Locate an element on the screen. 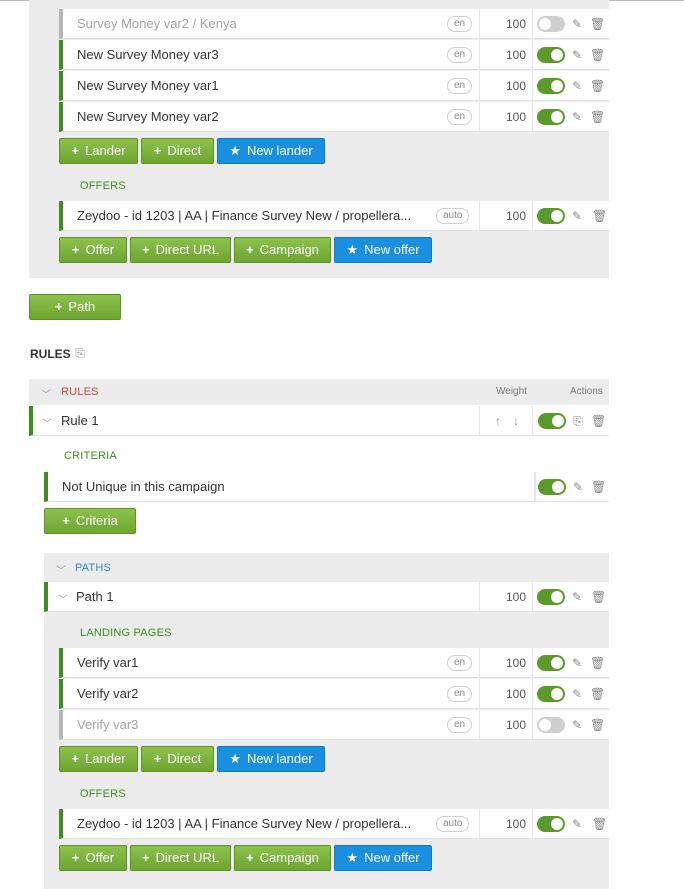 Image resolution: width=684 pixels, height=889 pixels. criteria-label: CRITERIA is located at coordinates (90, 456).